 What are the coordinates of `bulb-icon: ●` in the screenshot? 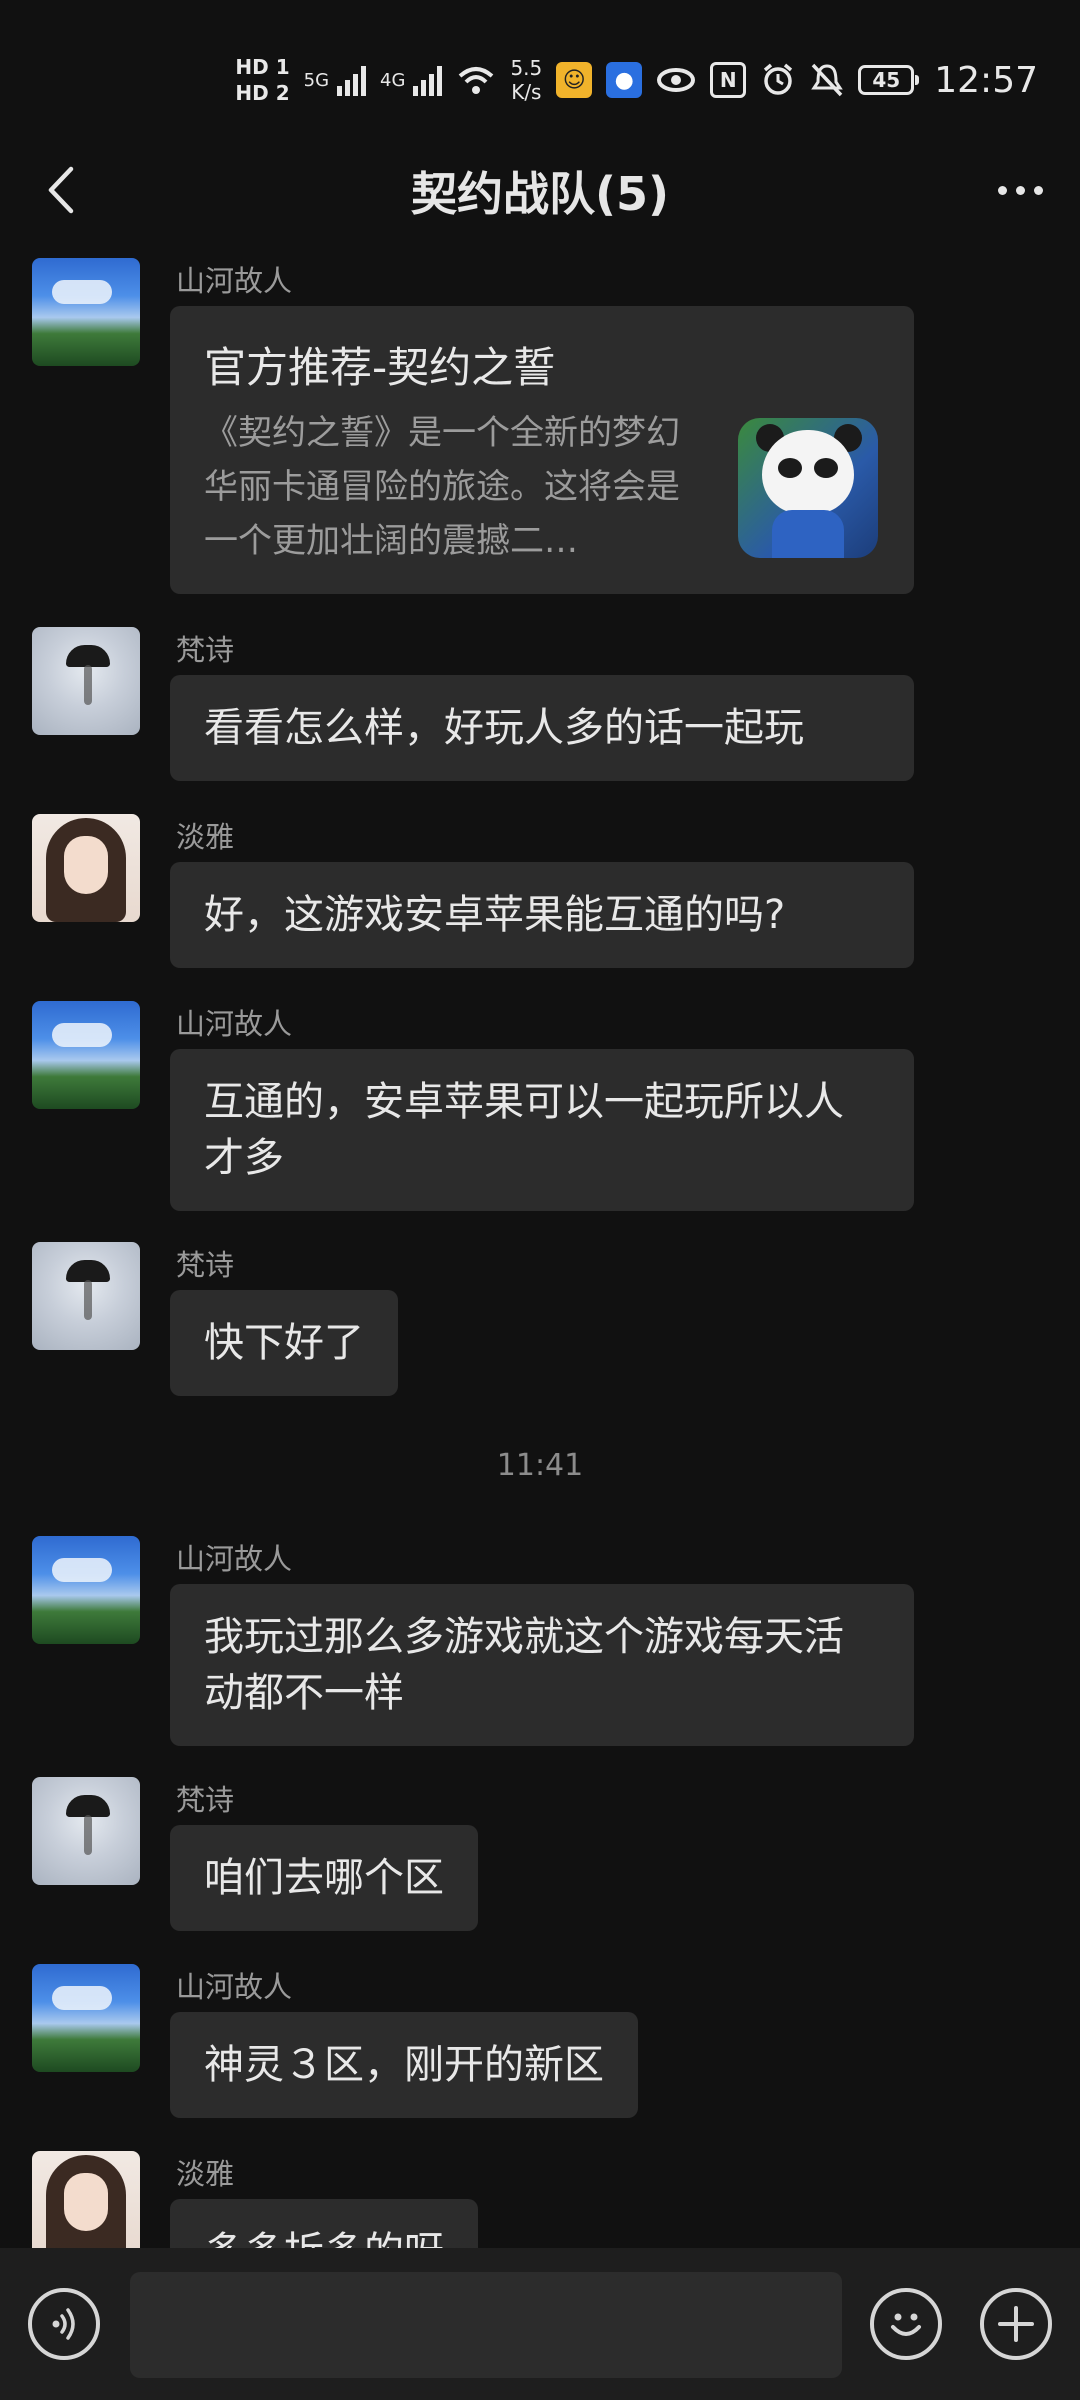 It's located at (624, 80).